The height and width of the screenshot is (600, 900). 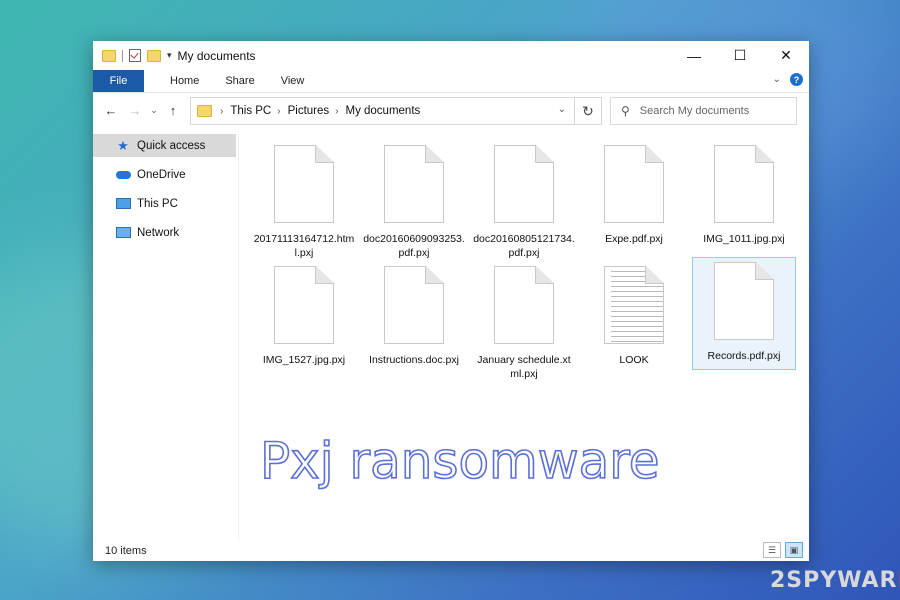 I want to click on toolbar-divider, so click(x=122, y=55).